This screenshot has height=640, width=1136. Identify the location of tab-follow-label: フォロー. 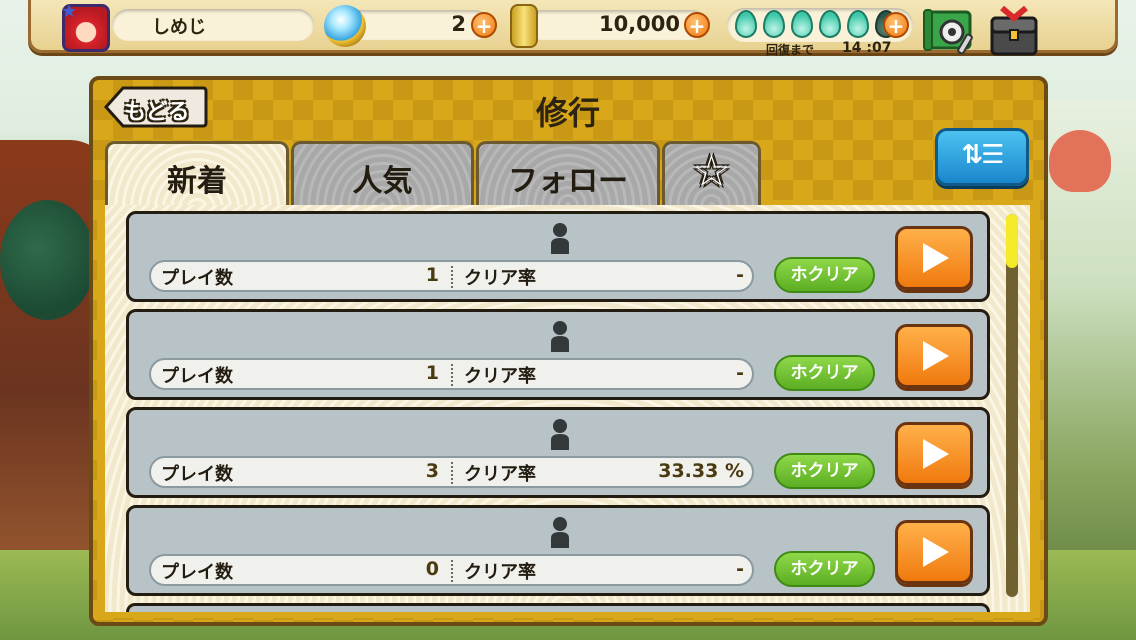
(568, 181).